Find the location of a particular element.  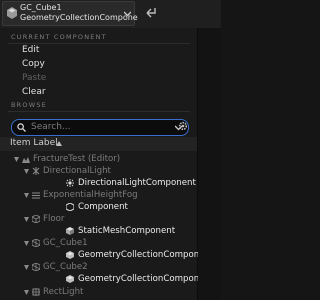

tree-row-level-root: FractureTest (Editor) is located at coordinates (98, 159).